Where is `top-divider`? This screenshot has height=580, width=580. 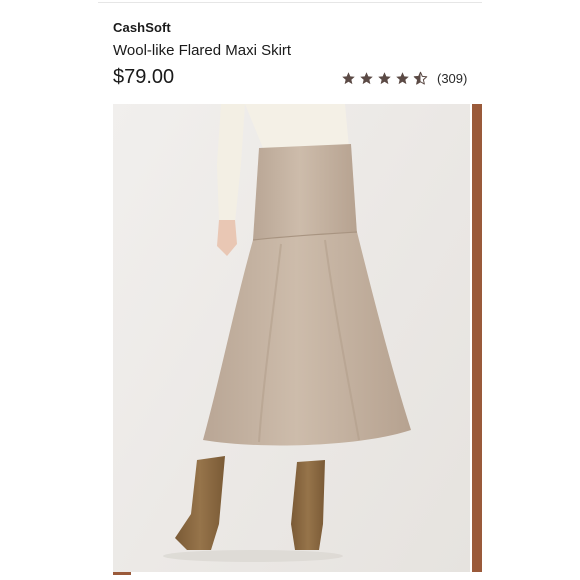 top-divider is located at coordinates (290, 2).